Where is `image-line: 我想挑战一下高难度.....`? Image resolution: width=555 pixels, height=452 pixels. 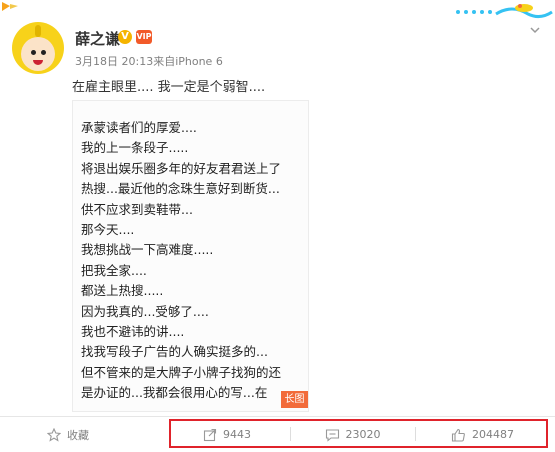
image-line: 我想挑战一下高难度..... is located at coordinates (147, 250).